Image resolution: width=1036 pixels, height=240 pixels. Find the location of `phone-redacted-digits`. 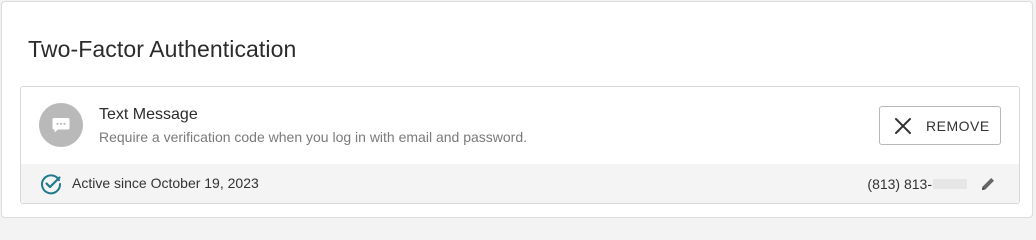

phone-redacted-digits is located at coordinates (950, 184).